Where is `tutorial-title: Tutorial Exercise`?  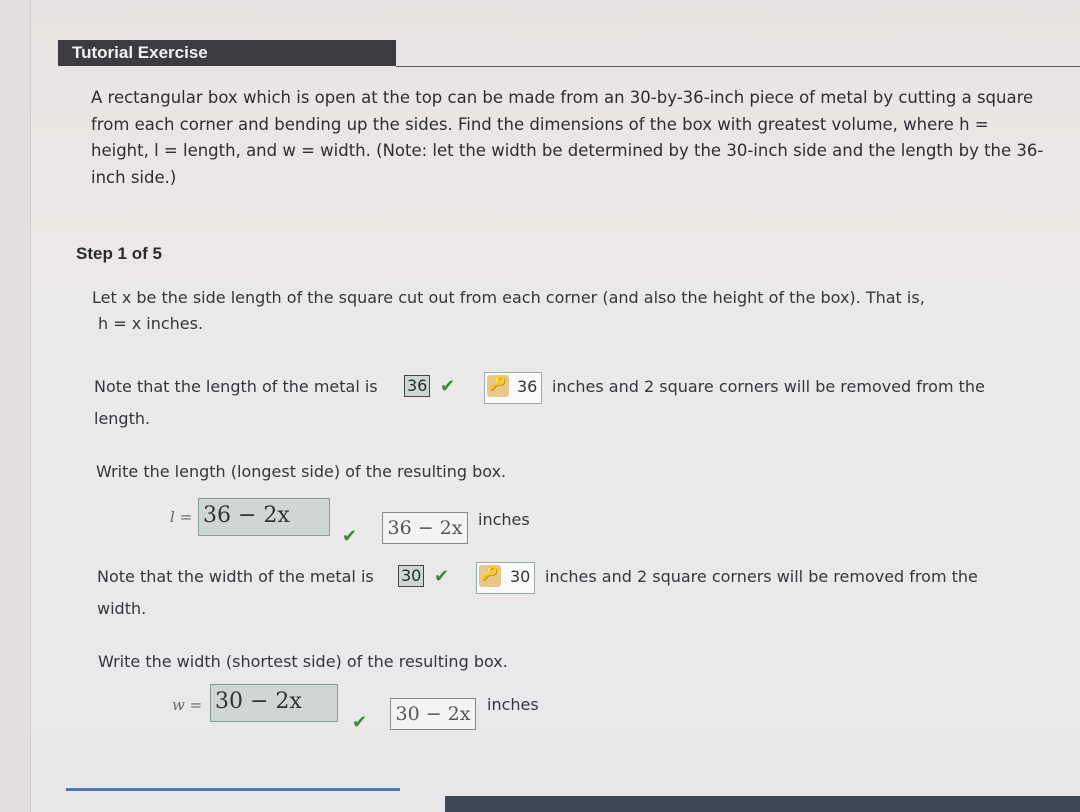
tutorial-title: Tutorial Exercise is located at coordinates (227, 53).